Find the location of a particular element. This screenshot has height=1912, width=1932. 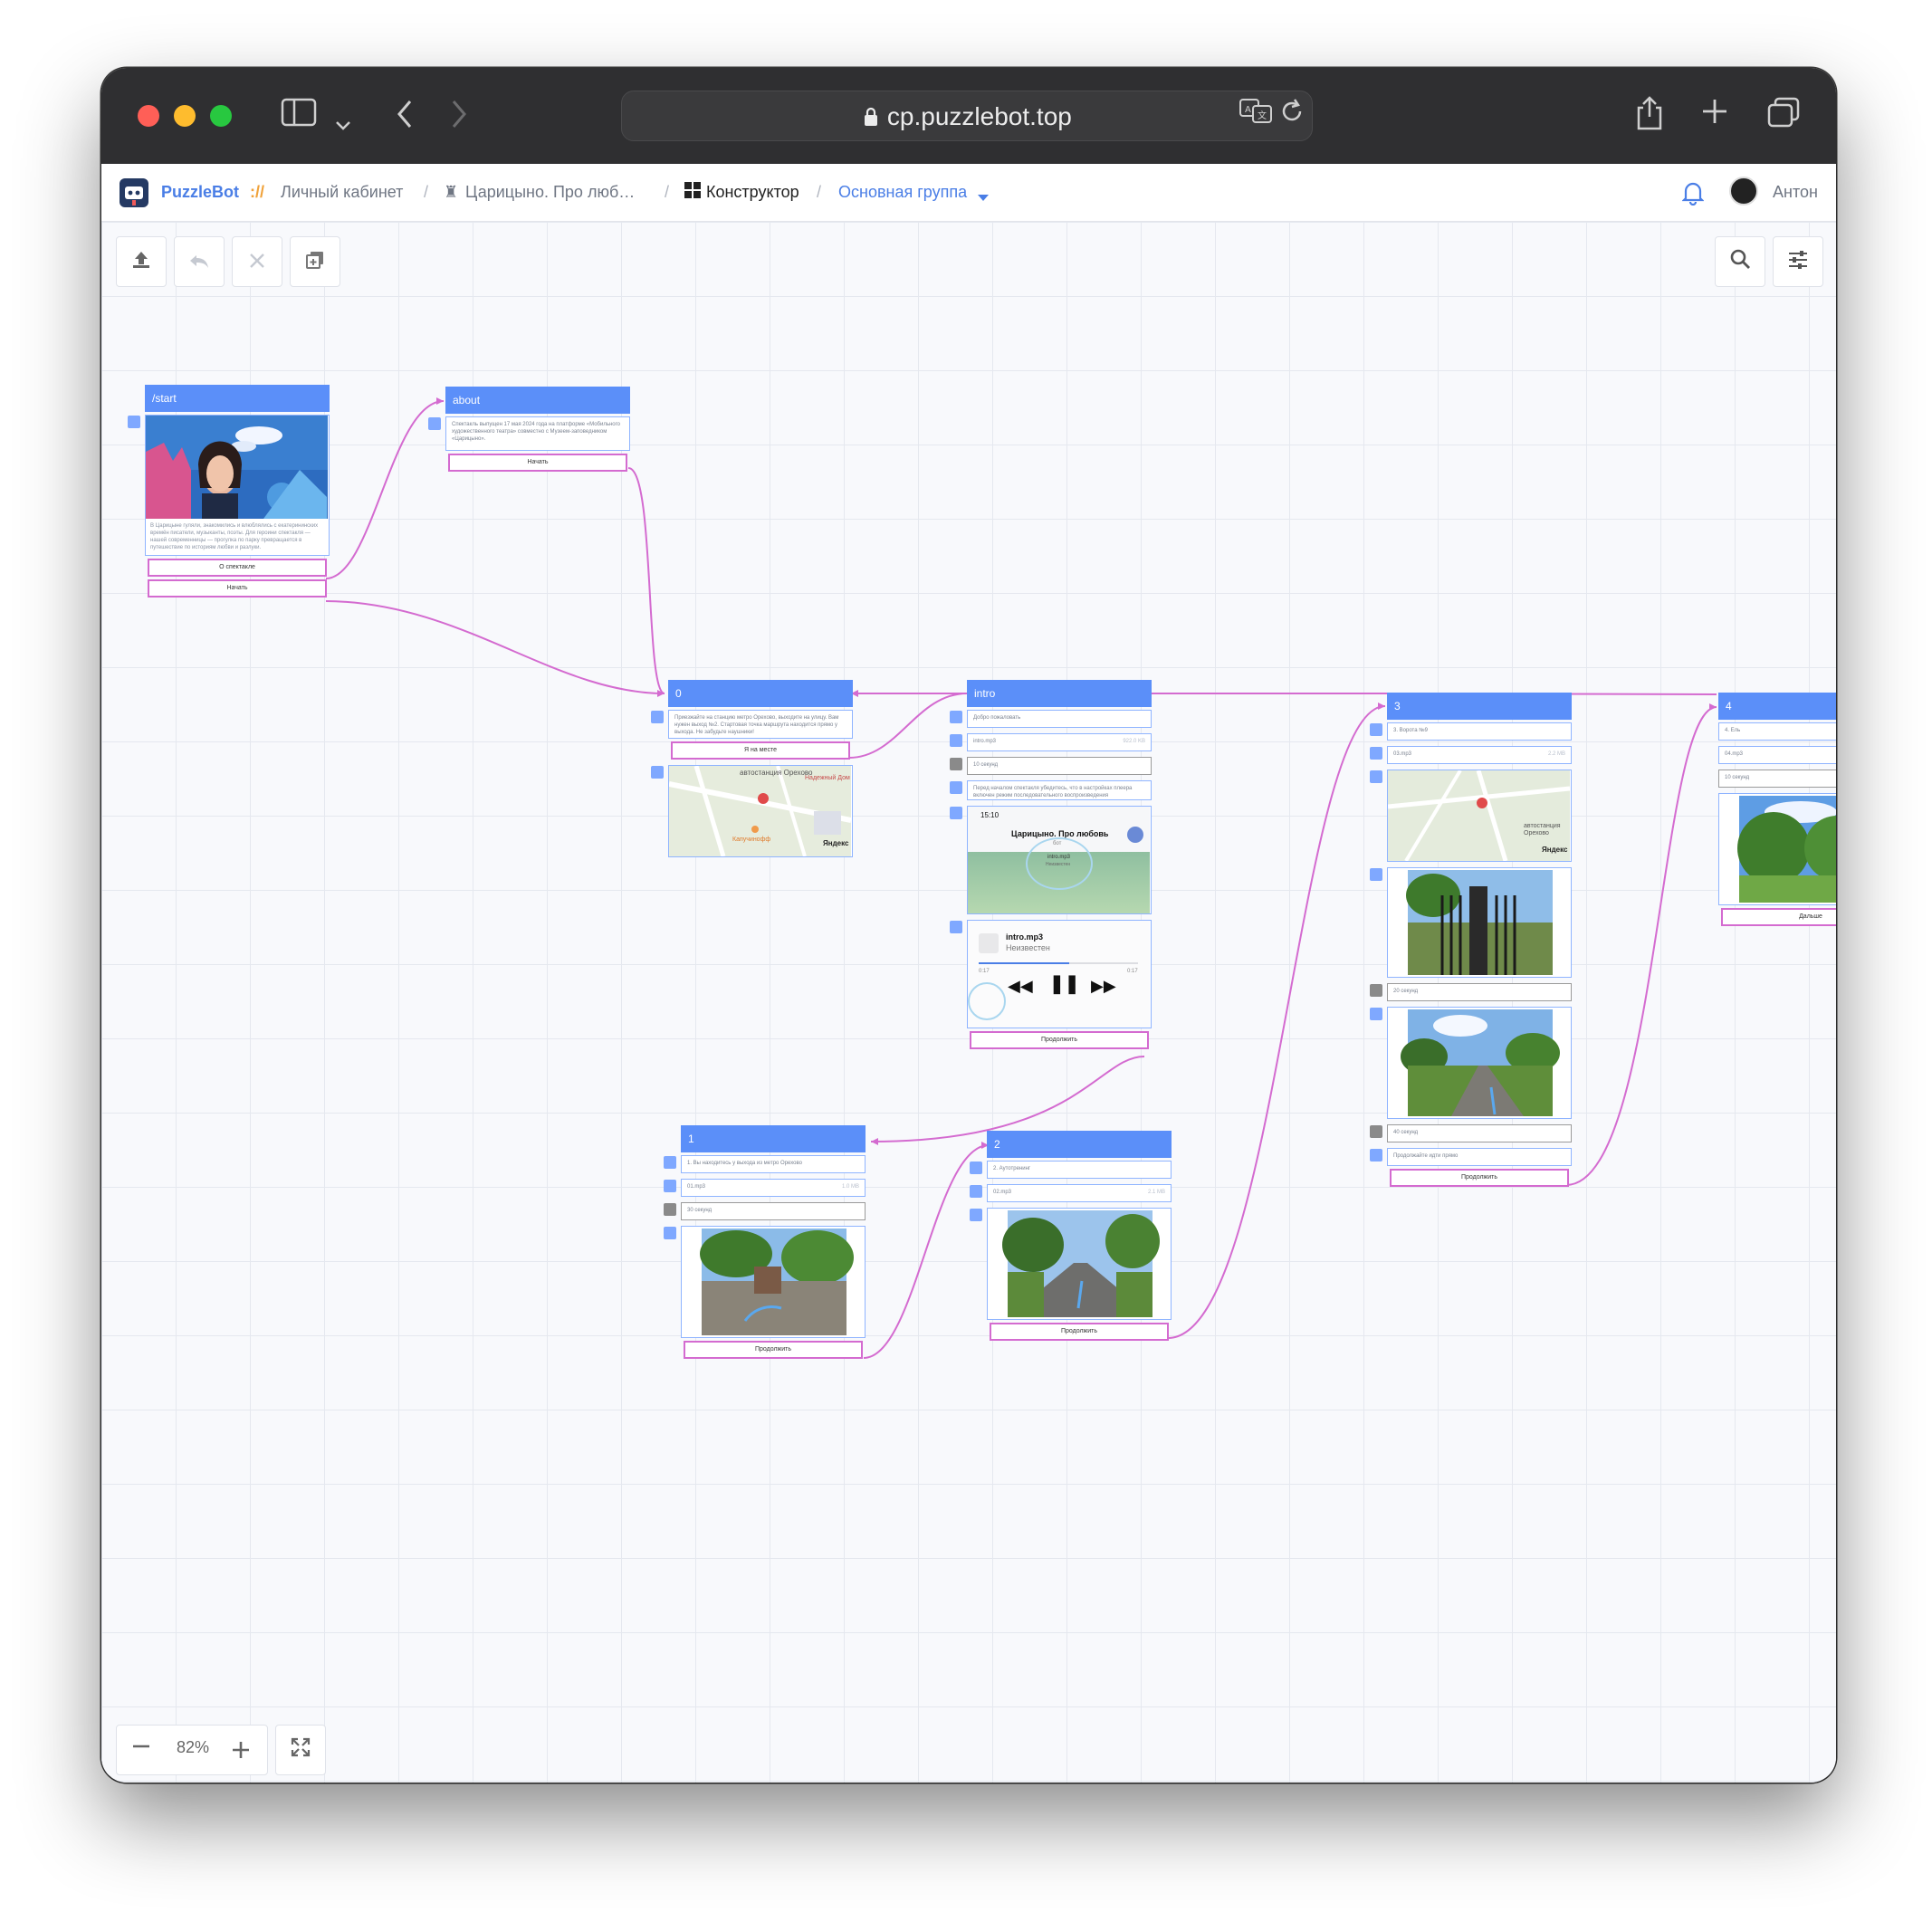

image-block: intro.mp3 Неизвестен 0:17 0:17 ◀◀ ❚❚ ▶▶ is located at coordinates (1051, 974).